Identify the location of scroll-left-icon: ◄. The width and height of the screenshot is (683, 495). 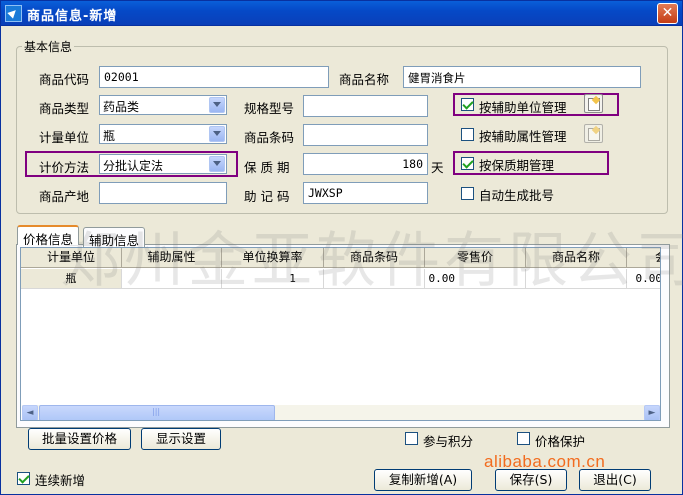
(30, 412).